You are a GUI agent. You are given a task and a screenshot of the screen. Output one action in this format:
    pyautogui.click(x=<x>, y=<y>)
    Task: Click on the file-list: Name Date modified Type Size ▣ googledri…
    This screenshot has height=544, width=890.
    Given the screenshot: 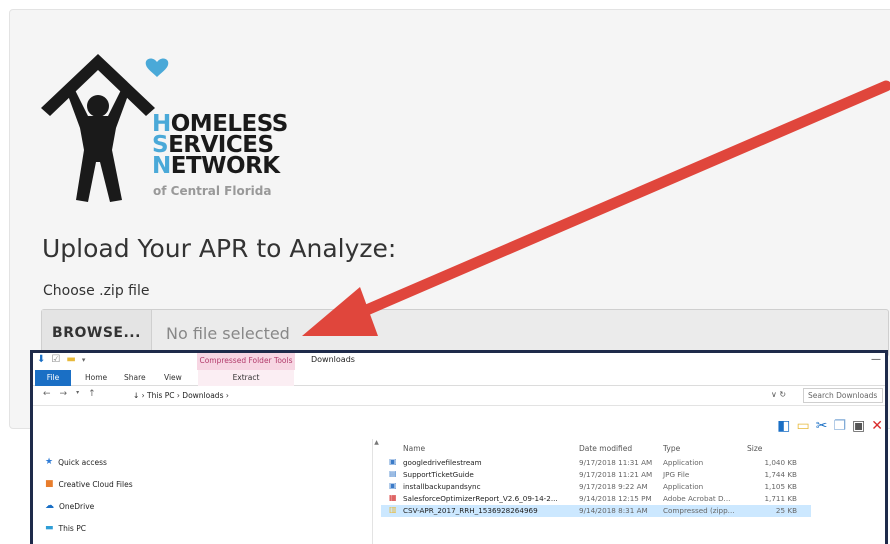 What is the action you would take?
    pyautogui.click(x=596, y=479)
    